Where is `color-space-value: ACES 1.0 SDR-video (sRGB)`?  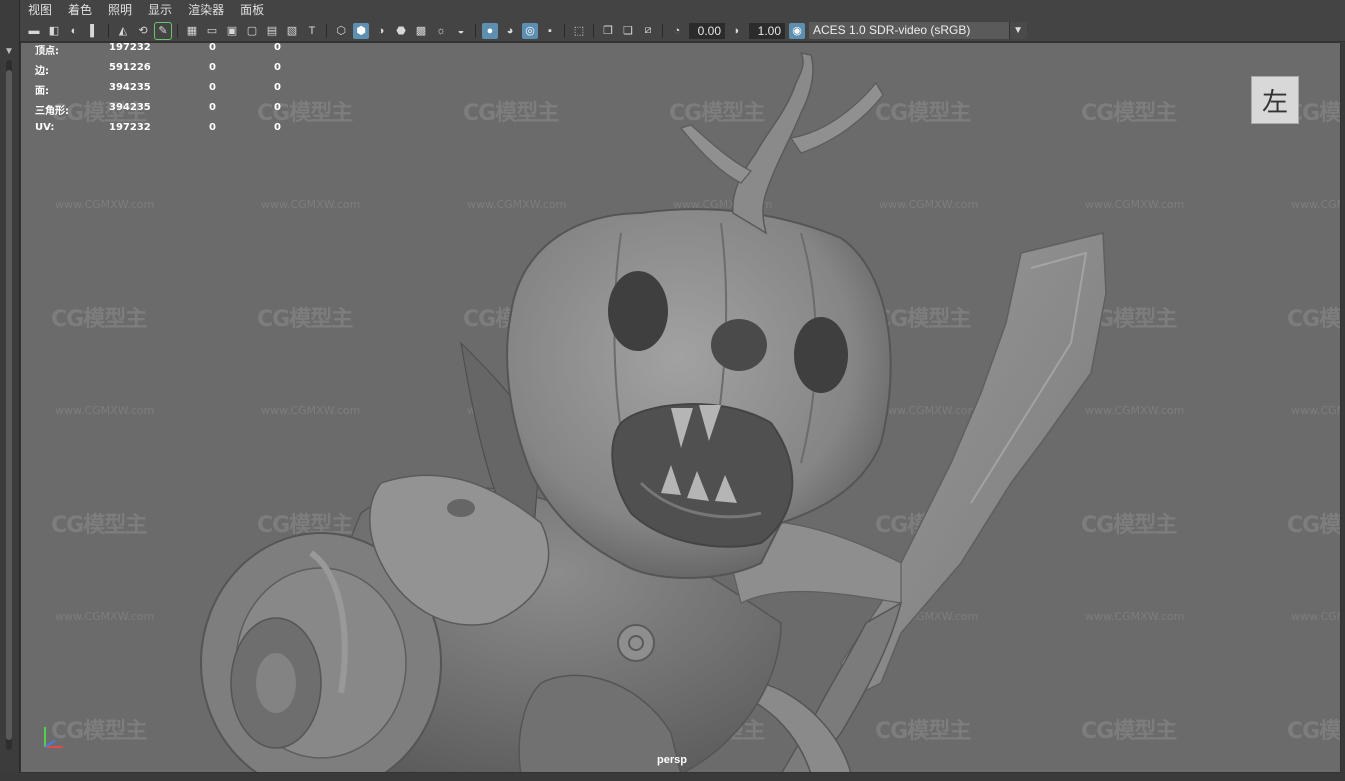
color-space-value: ACES 1.0 SDR-video (sRGB) is located at coordinates (892, 30).